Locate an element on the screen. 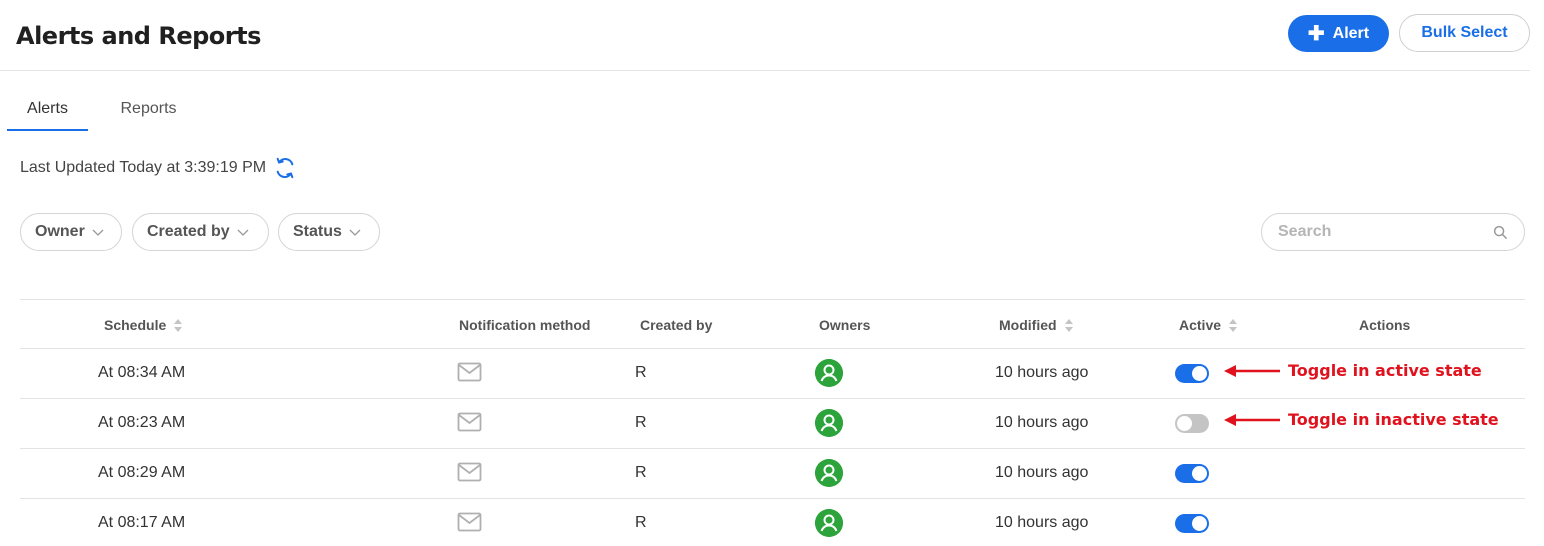 This screenshot has width=1544, height=546. schedule-cell: At 08:23 AM is located at coordinates (142, 422).